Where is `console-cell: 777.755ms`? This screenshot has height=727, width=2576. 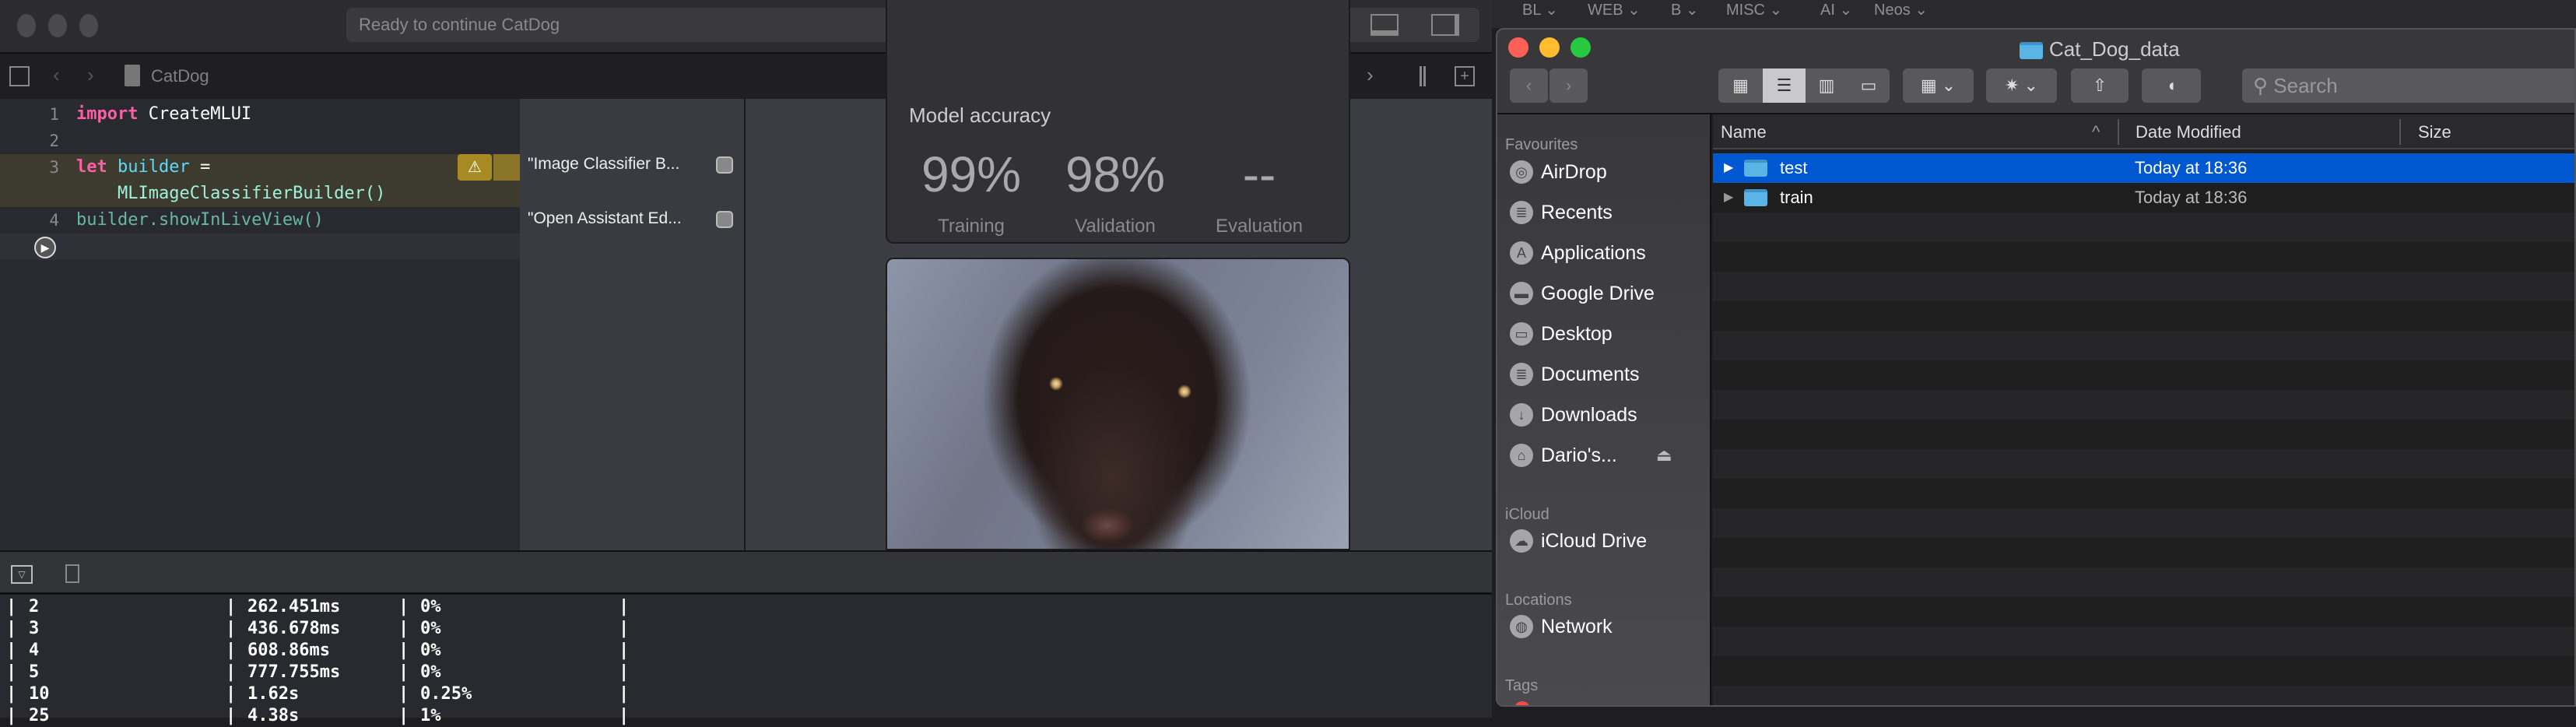 console-cell: 777.755ms is located at coordinates (294, 672).